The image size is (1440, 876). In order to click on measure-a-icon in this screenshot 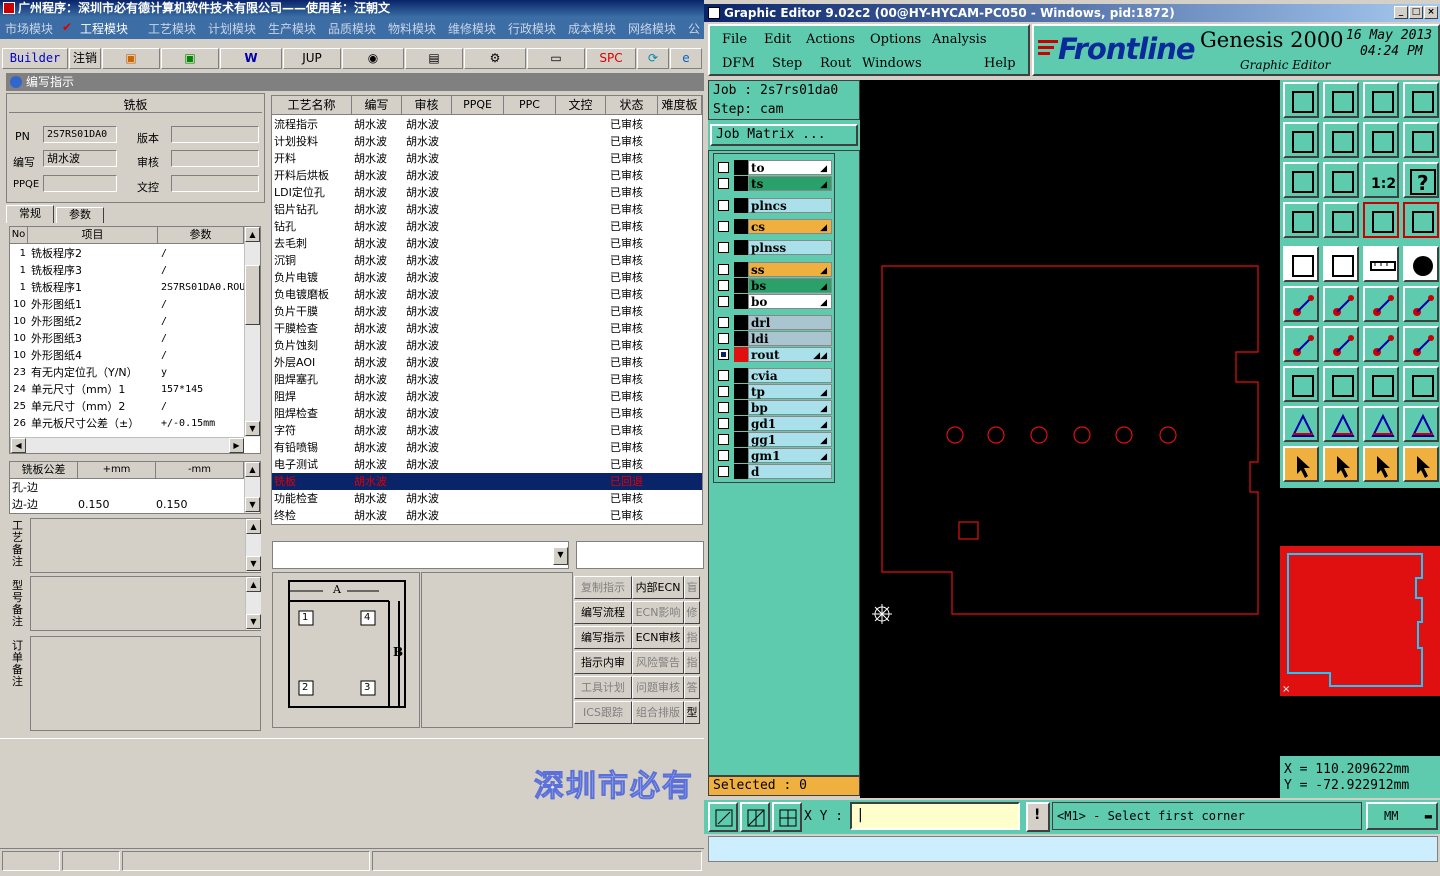, I will do `click(1381, 424)`.